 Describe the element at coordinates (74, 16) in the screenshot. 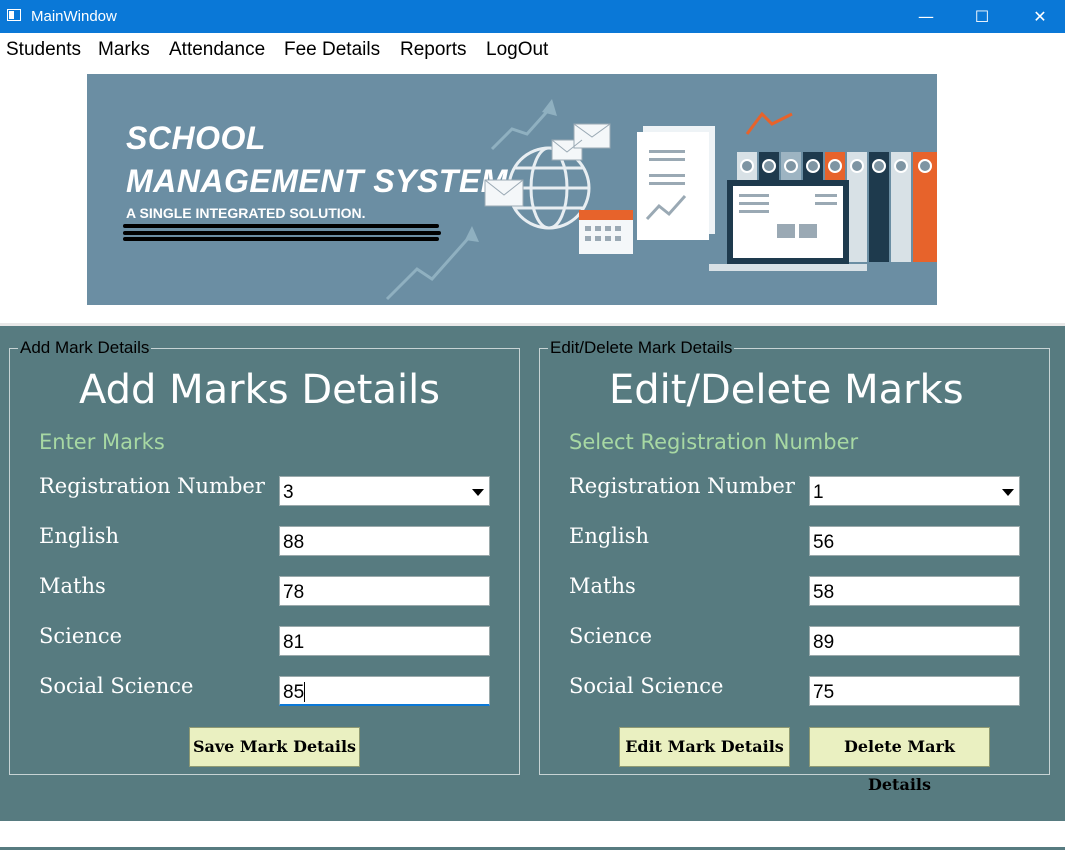

I see `window-title: MainWindow` at that location.